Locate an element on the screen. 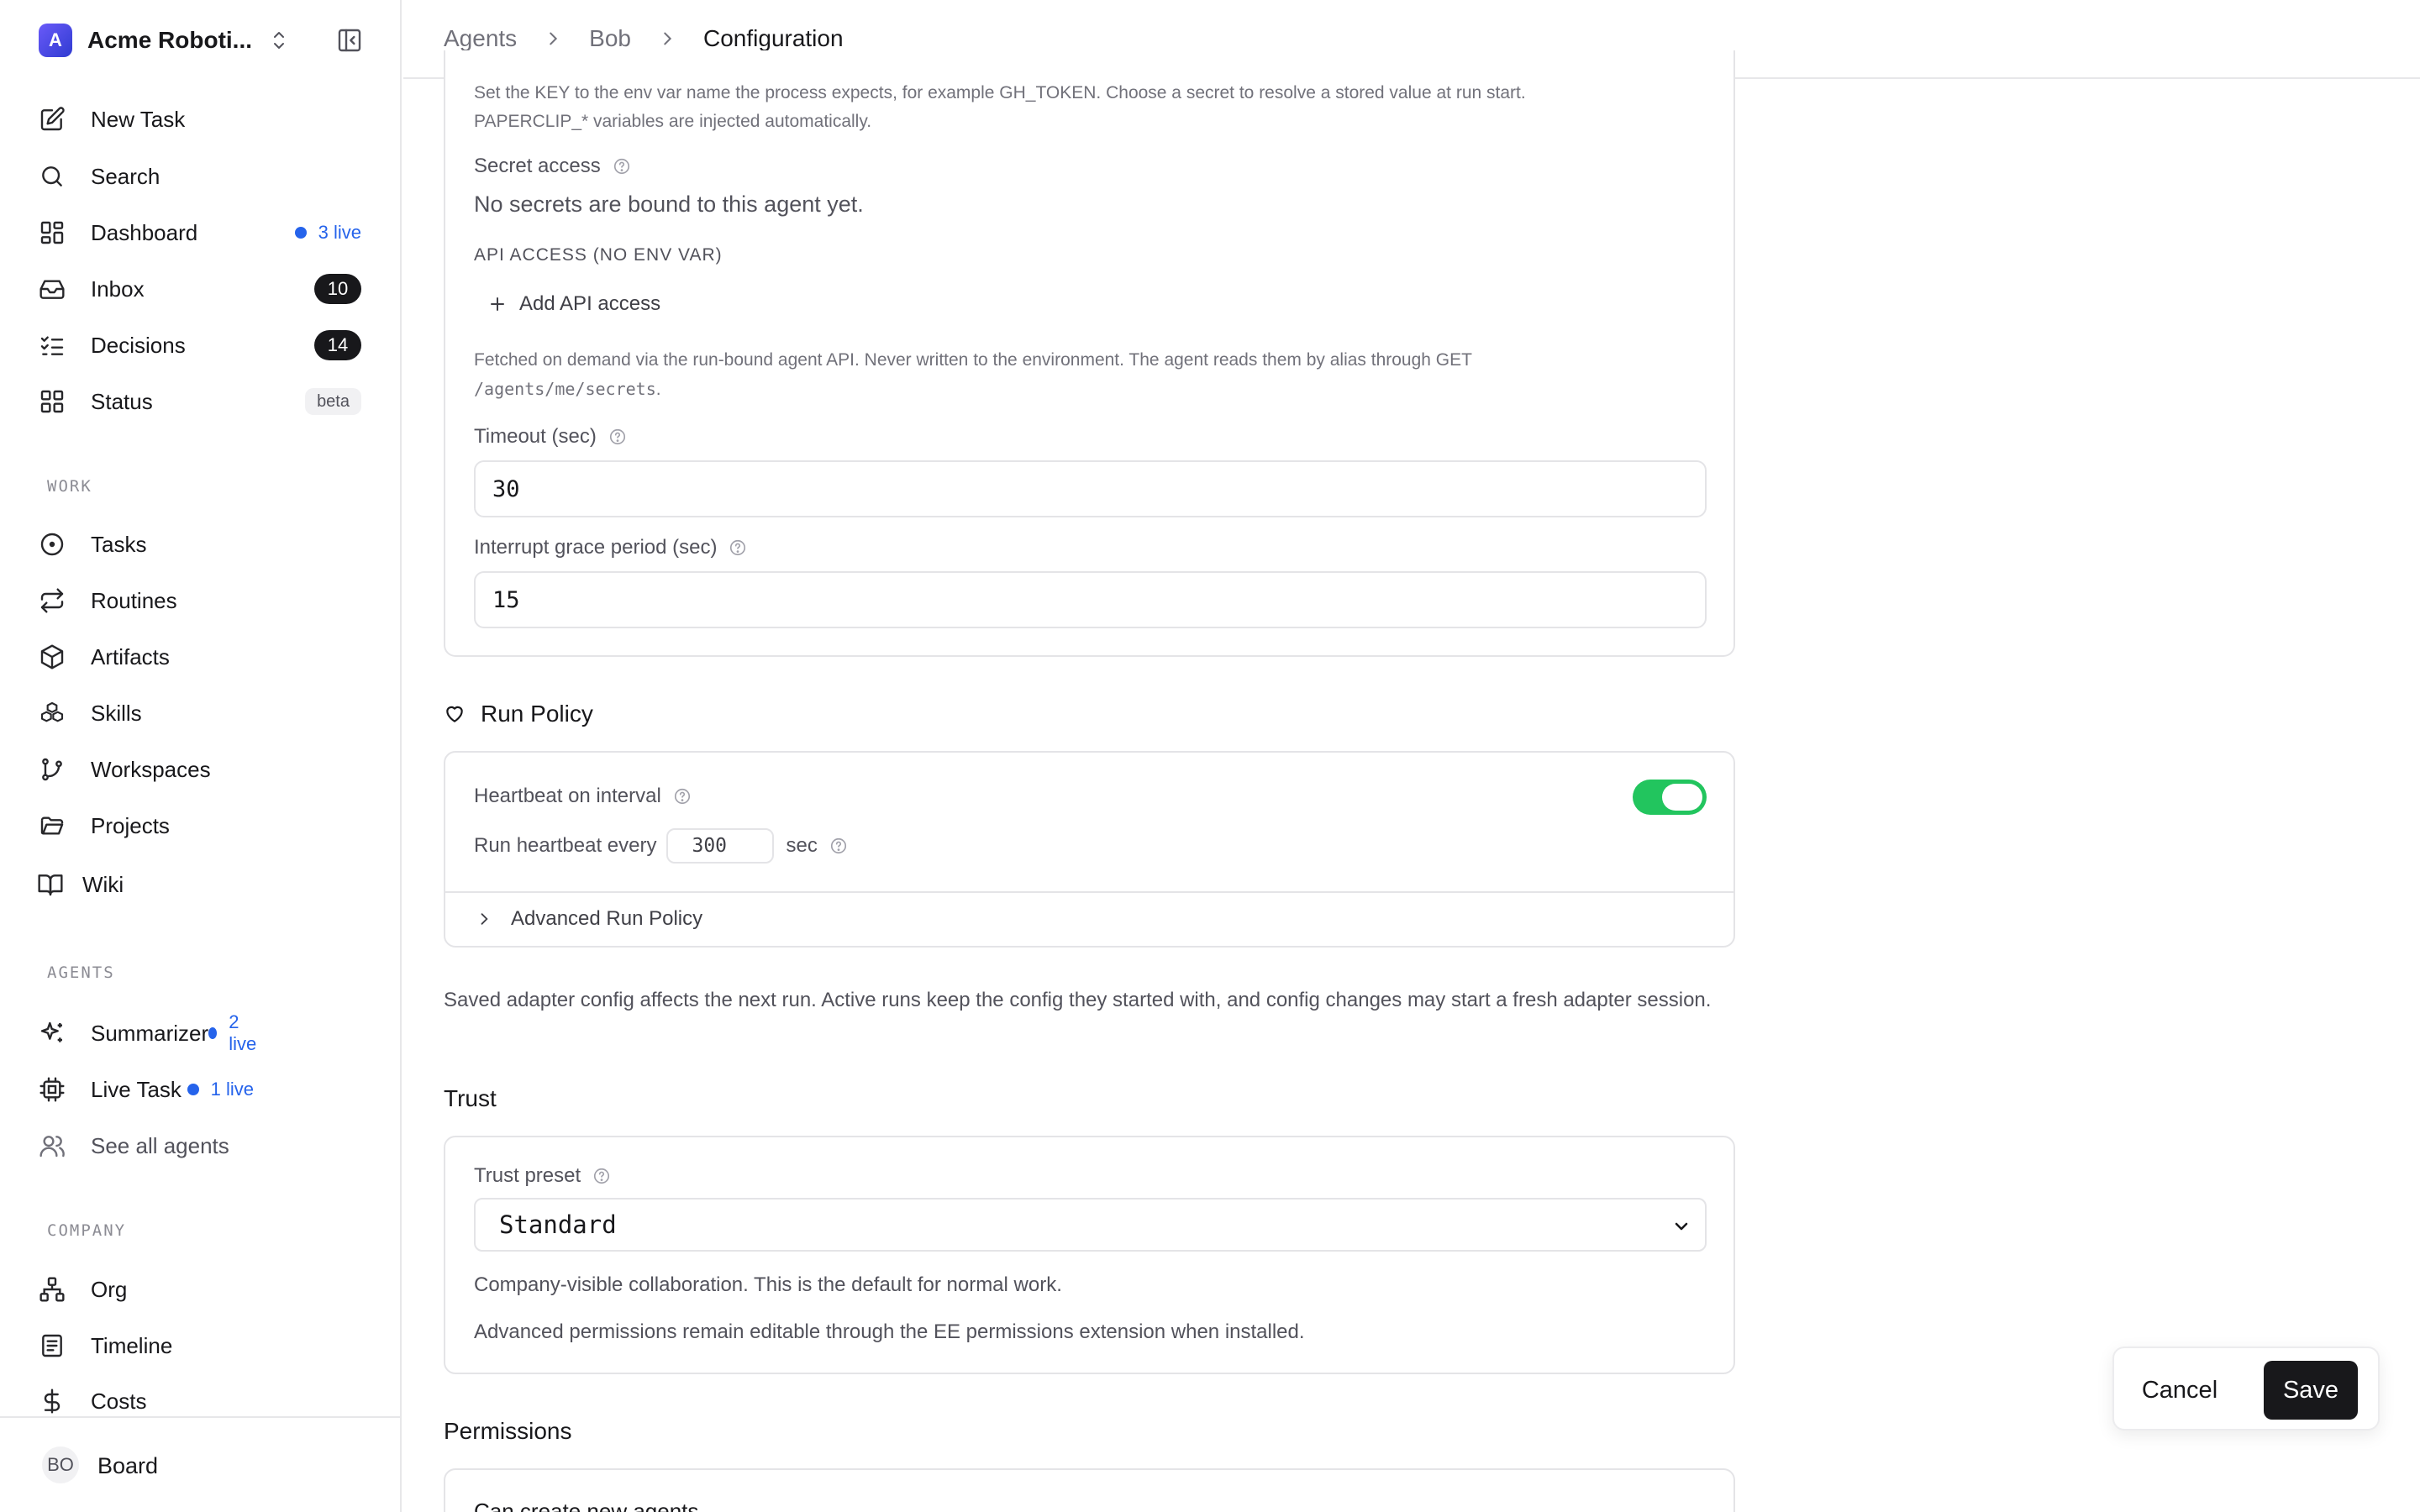 Image resolution: width=2420 pixels, height=1512 pixels. permission-create-agents: Can create new agents is located at coordinates (586, 1505).